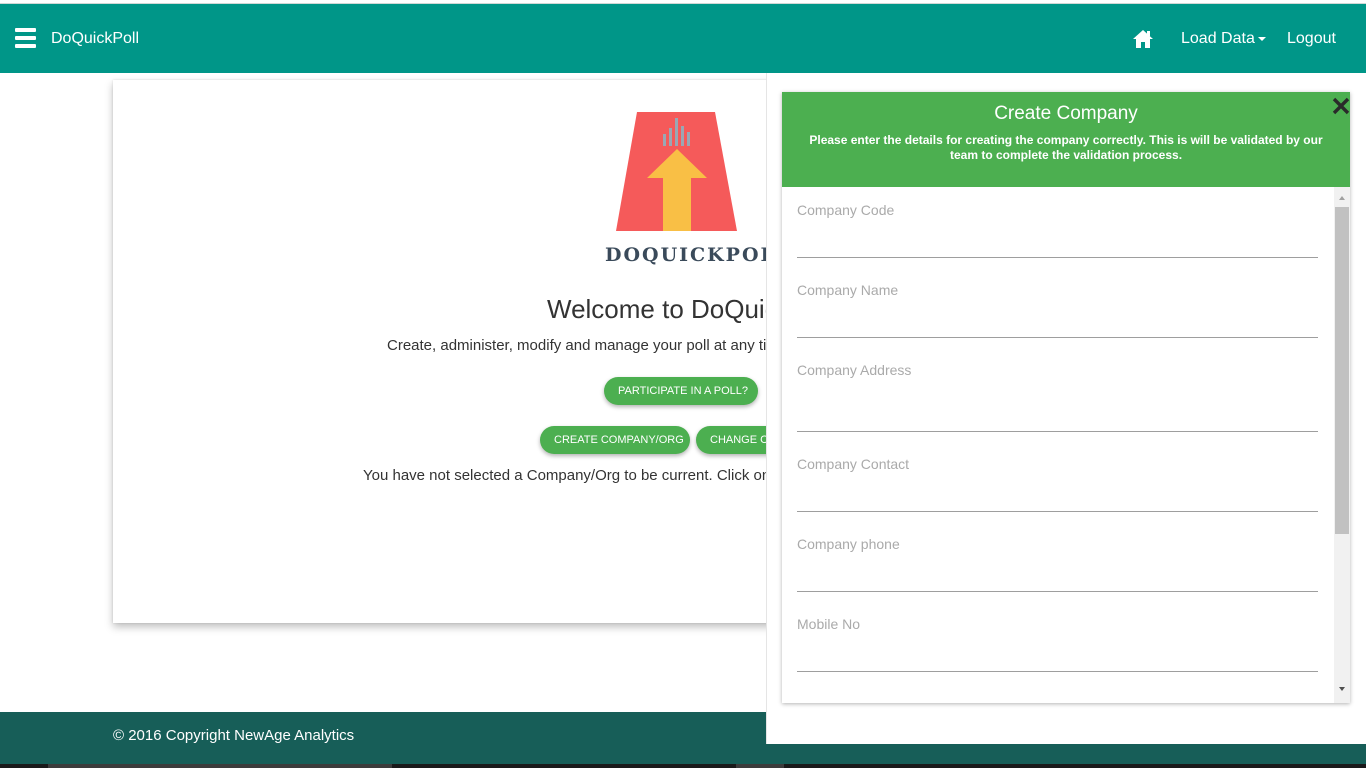  What do you see at coordinates (1057, 243) in the screenshot?
I see `company-code-input` at bounding box center [1057, 243].